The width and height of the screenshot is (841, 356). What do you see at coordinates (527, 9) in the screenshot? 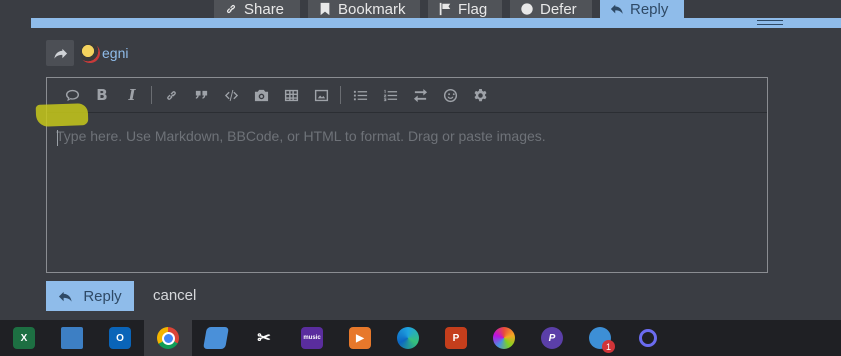
I see `circle-icon` at bounding box center [527, 9].